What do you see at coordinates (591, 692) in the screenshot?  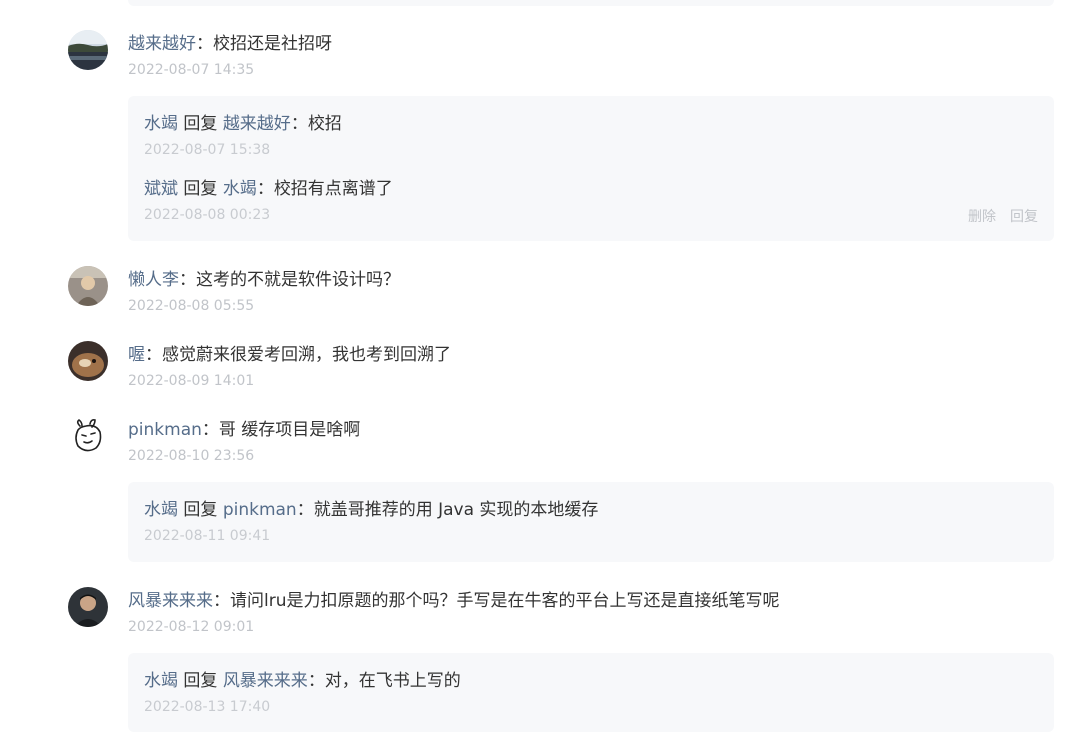 I see `reply-list: 水竭 回复 风暴来来来：对，在飞书上写的 2022-08-13 17:40` at bounding box center [591, 692].